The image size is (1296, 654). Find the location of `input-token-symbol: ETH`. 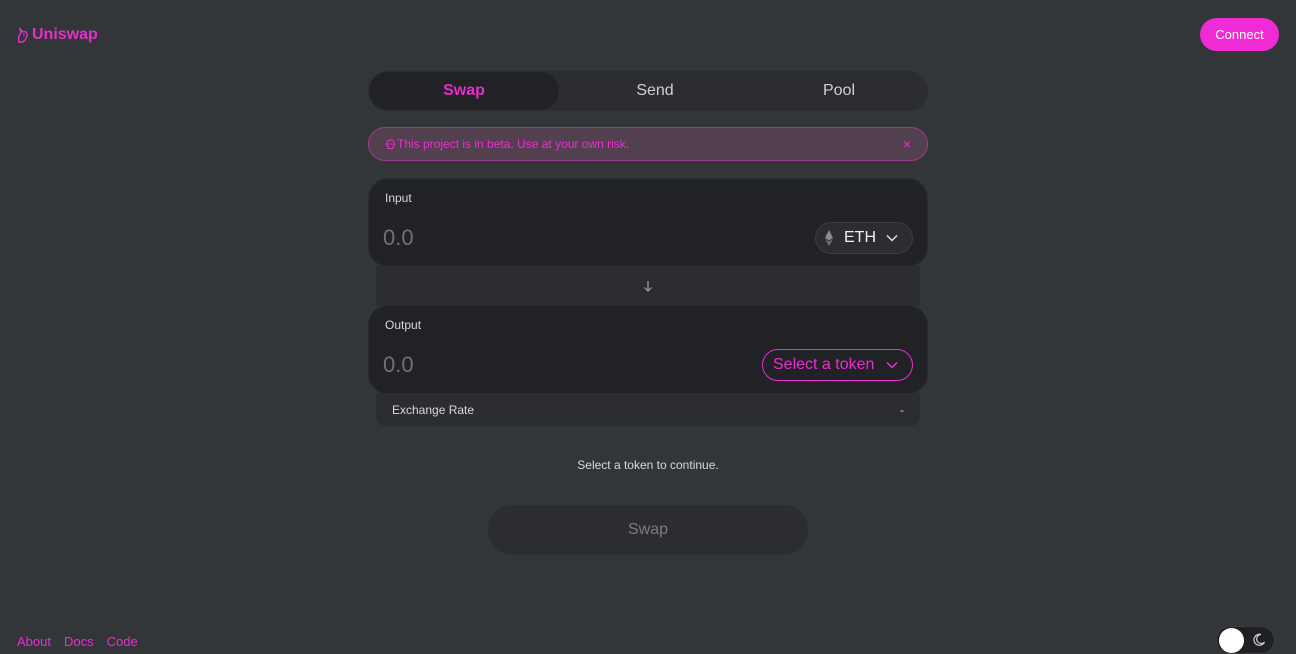

input-token-symbol: ETH is located at coordinates (860, 237).